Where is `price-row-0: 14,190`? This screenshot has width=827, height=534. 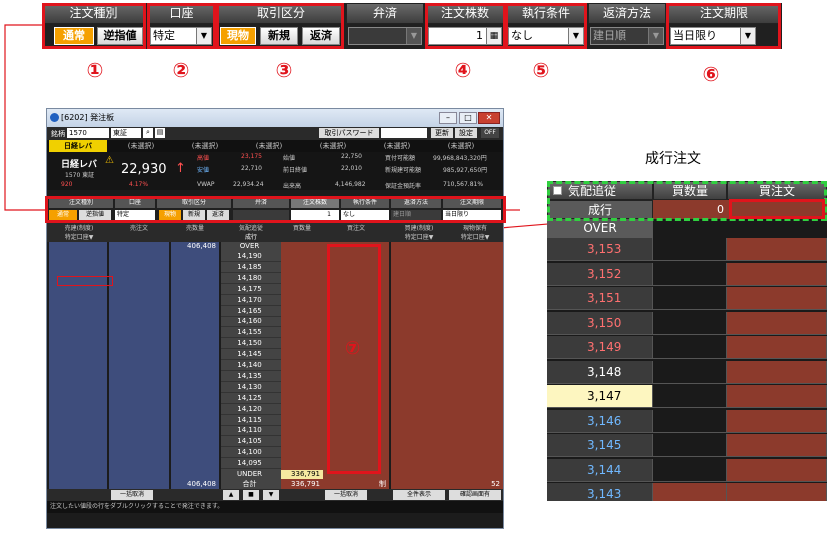
price-row-0: 14,190 is located at coordinates (251, 257).